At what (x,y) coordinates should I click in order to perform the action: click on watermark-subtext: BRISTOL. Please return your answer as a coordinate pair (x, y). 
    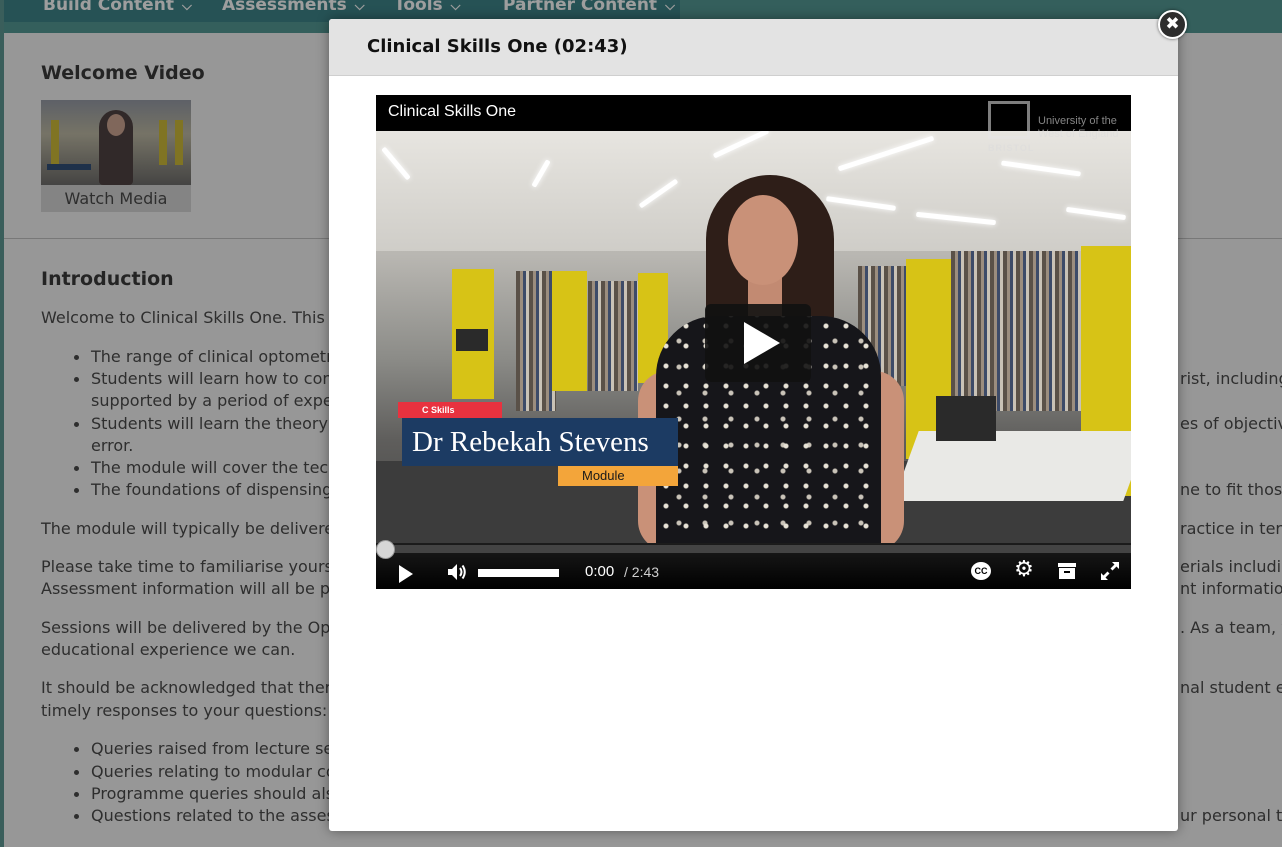
    Looking at the image, I should click on (1011, 148).